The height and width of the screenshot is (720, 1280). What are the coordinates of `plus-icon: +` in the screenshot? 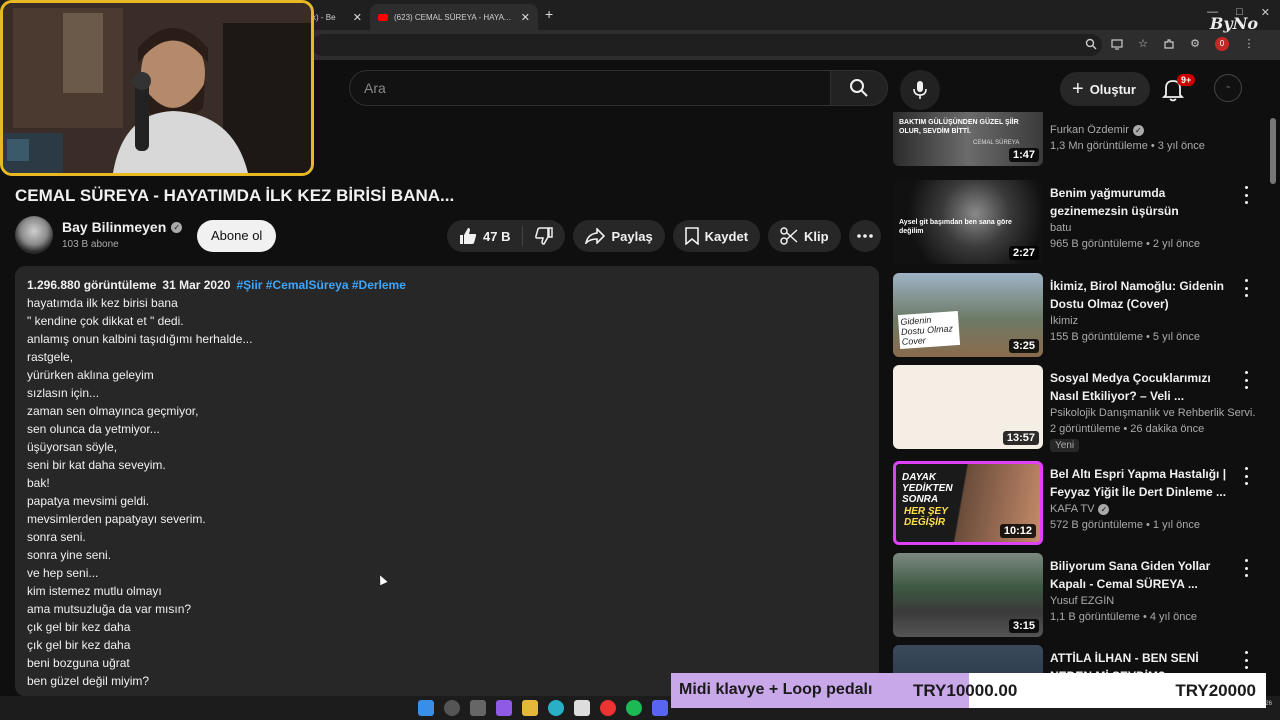 It's located at (1078, 89).